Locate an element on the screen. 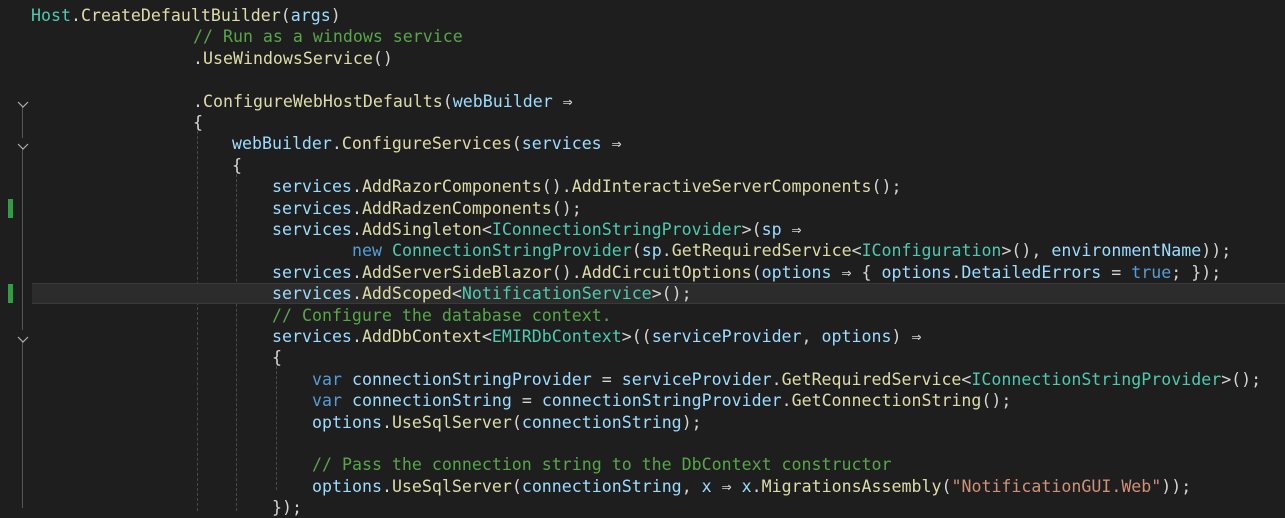  code-line: webBuilder.ConfigureServices(services ⇒ is located at coordinates (642, 143).